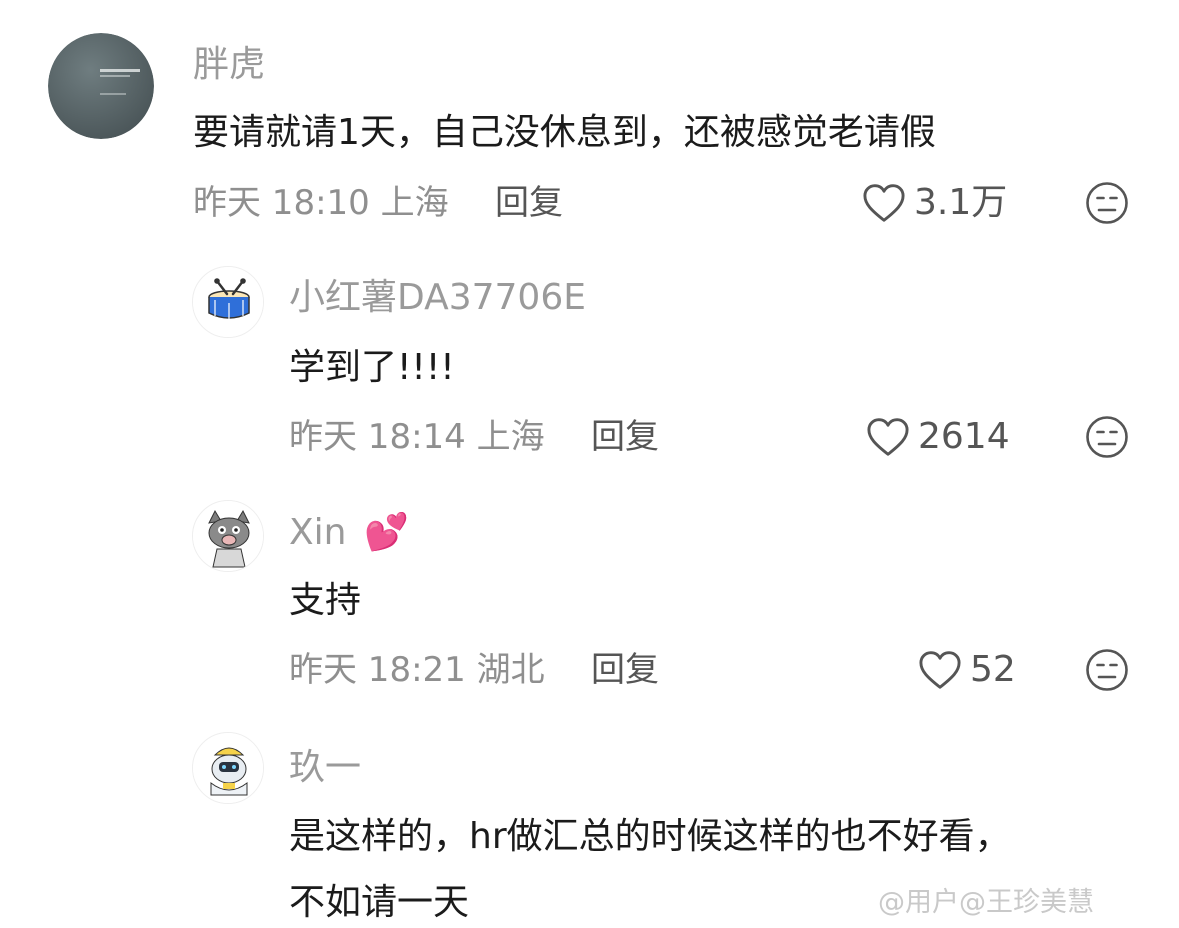  Describe the element at coordinates (437, 298) in the screenshot. I see `comment-username: 小红薯DA37706E` at that location.